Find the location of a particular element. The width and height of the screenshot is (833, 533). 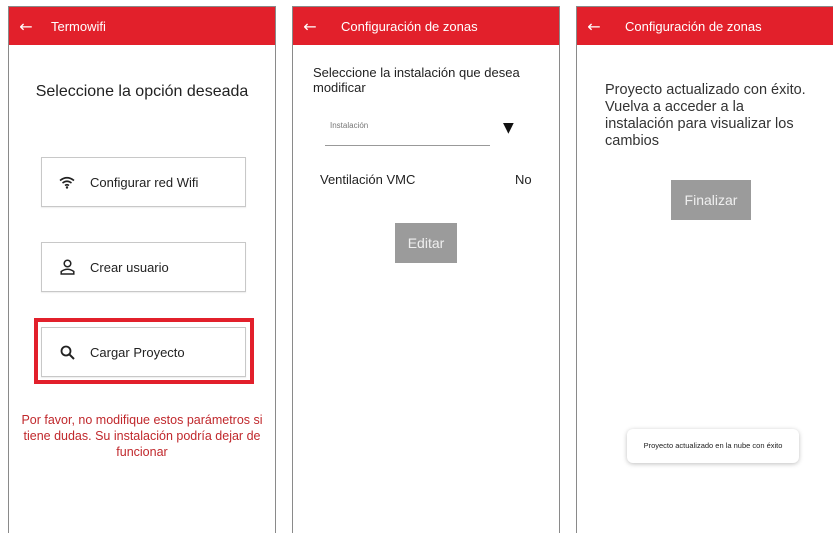

search-icon is located at coordinates (67, 352).